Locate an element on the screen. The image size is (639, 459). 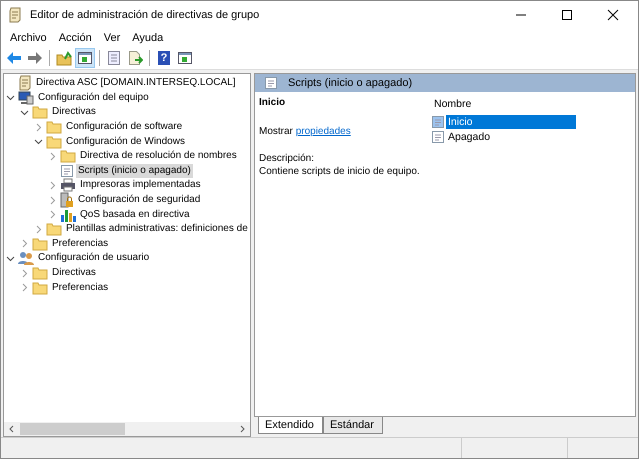
description-text: Contiene scripts de inicio de equipo. is located at coordinates (340, 171).